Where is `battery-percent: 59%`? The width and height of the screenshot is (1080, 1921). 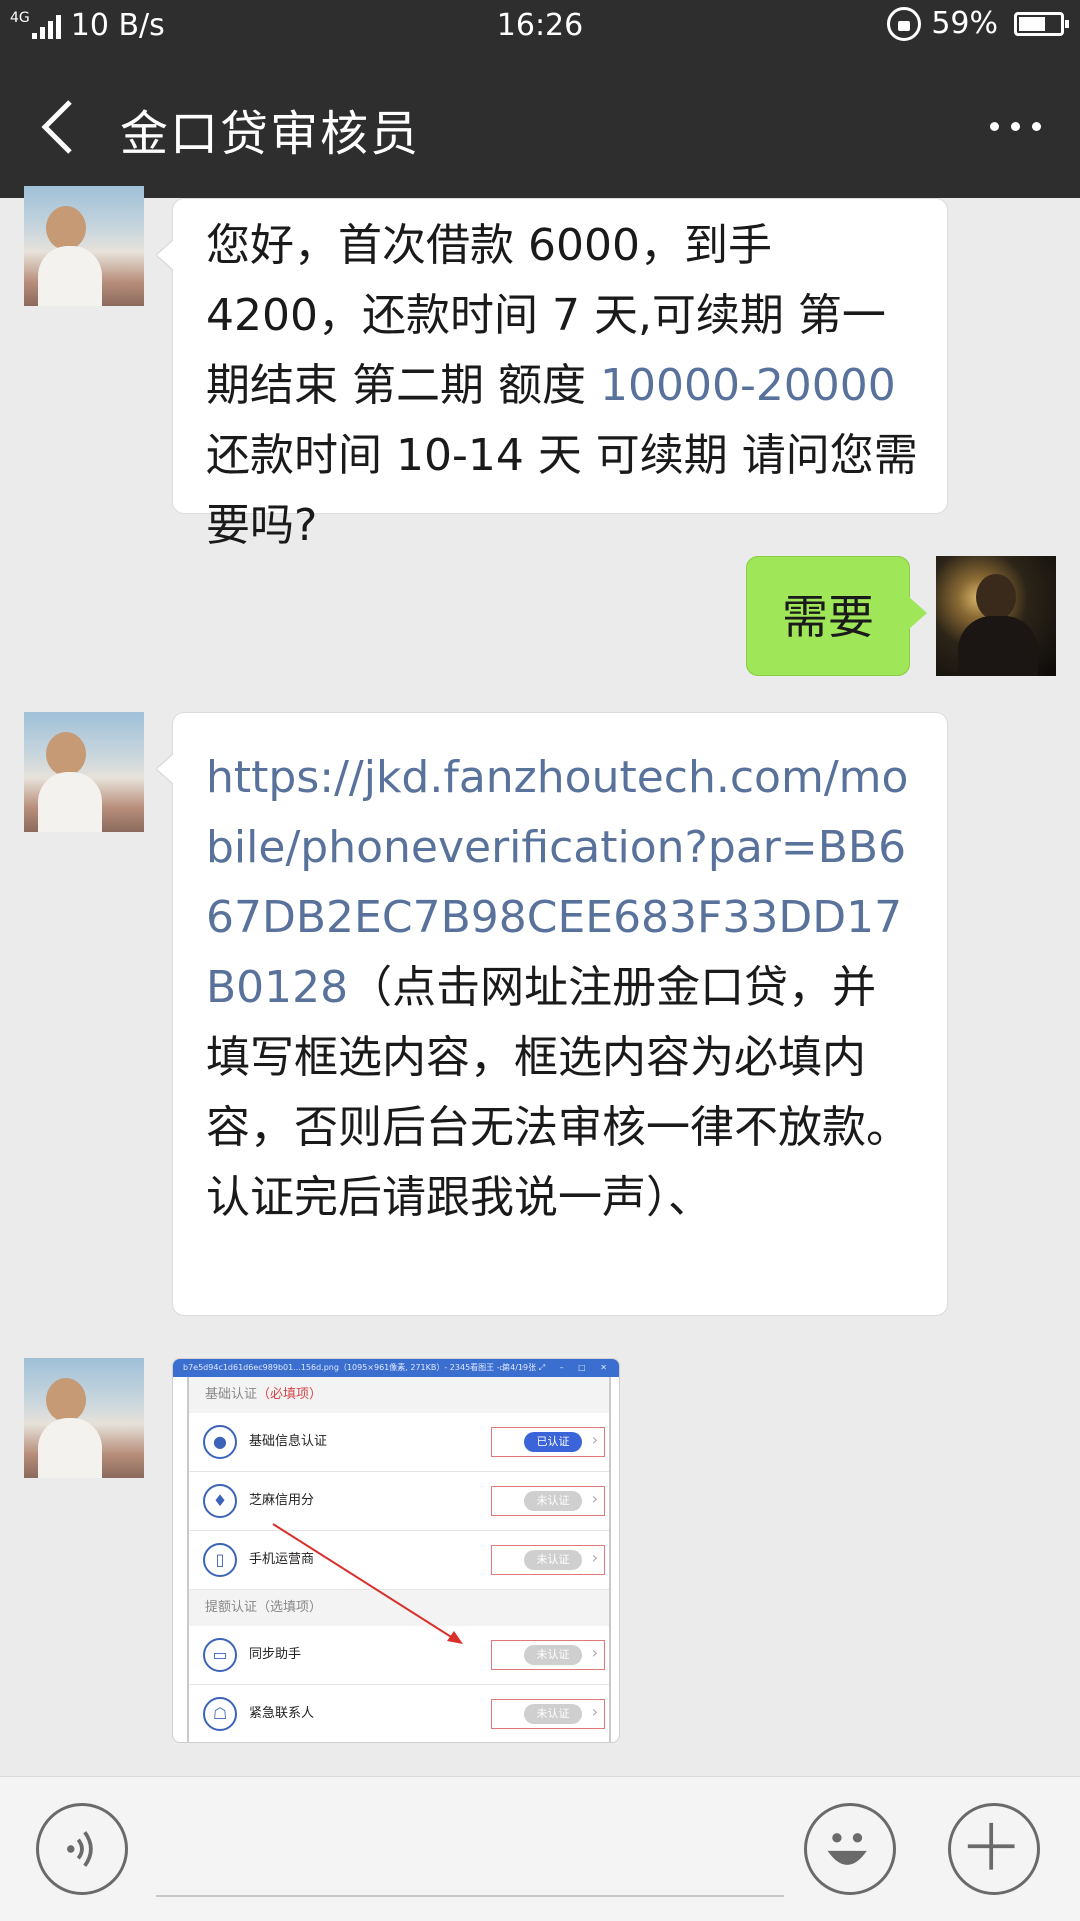
battery-percent: 59% is located at coordinates (964, 23).